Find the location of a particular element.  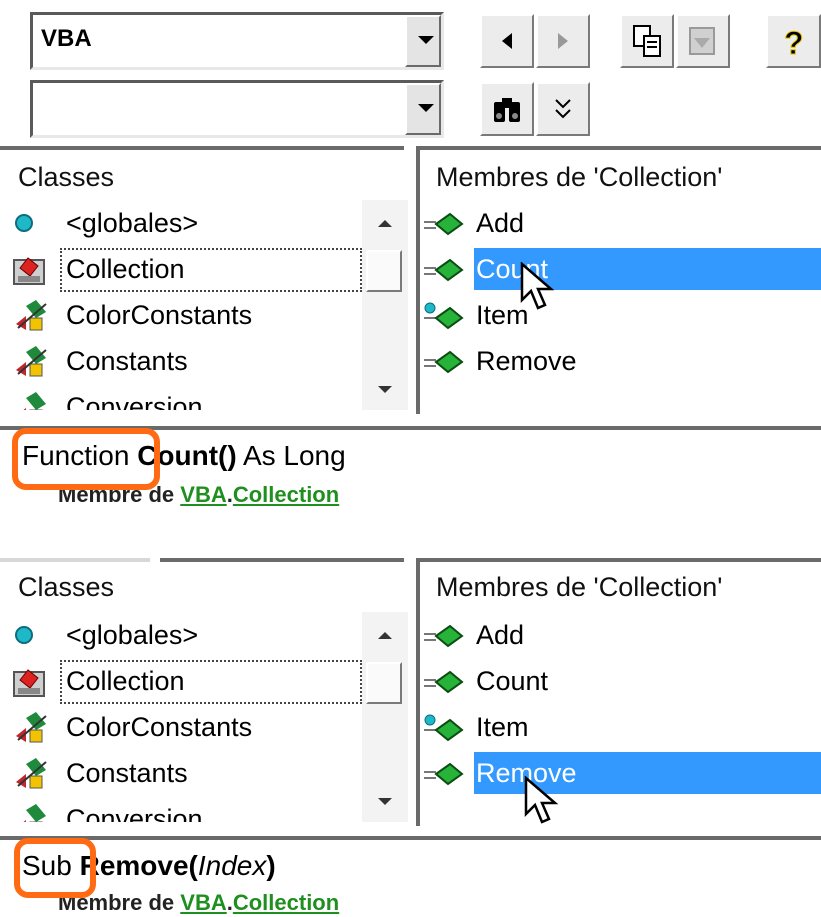

forward-button is located at coordinates (563, 41).